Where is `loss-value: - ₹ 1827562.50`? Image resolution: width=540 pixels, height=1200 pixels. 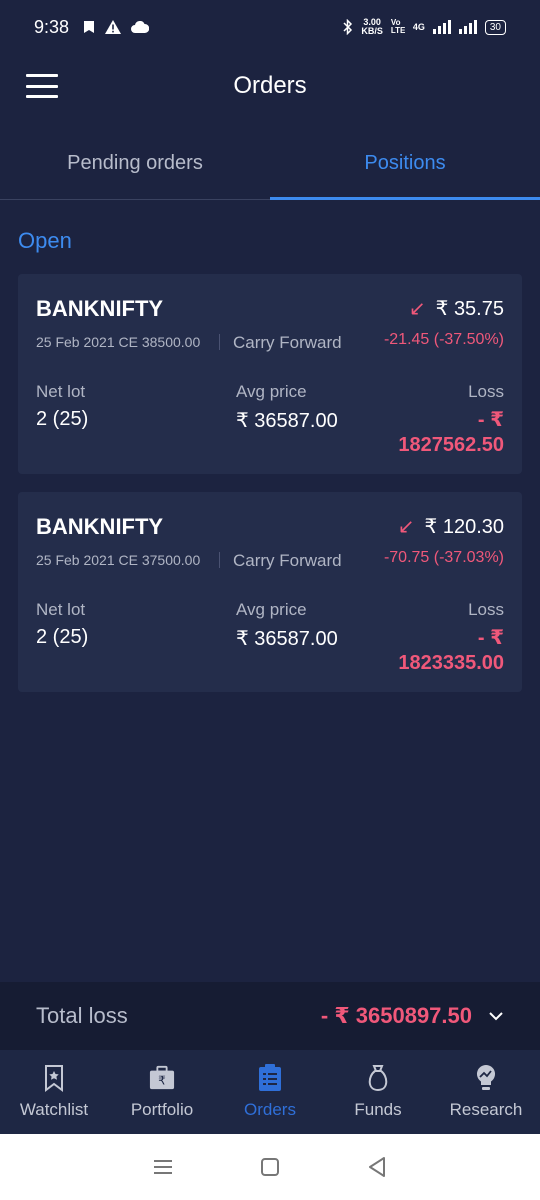
loss-value: - ₹ 1827562.50 is located at coordinates (451, 432).